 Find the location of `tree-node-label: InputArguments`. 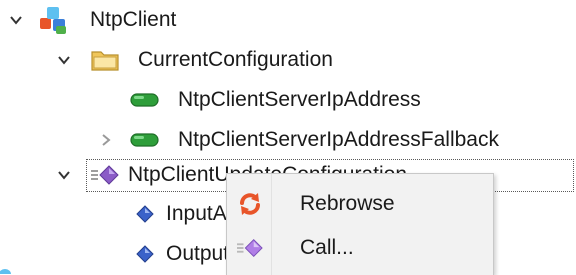

tree-node-label: InputArguments is located at coordinates (196, 213).